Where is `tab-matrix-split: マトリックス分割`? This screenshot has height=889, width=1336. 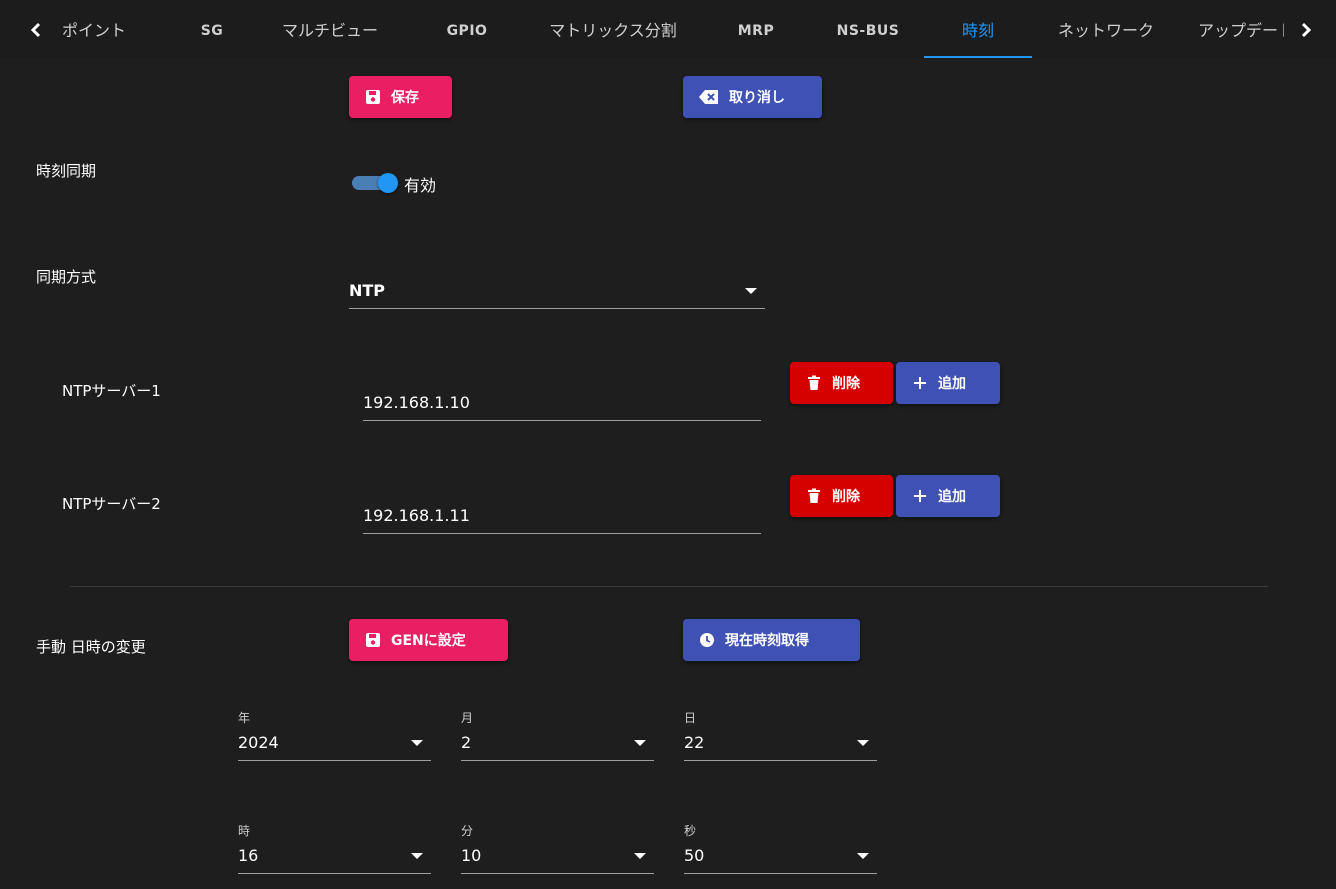 tab-matrix-split: マトリックス分割 is located at coordinates (613, 29).